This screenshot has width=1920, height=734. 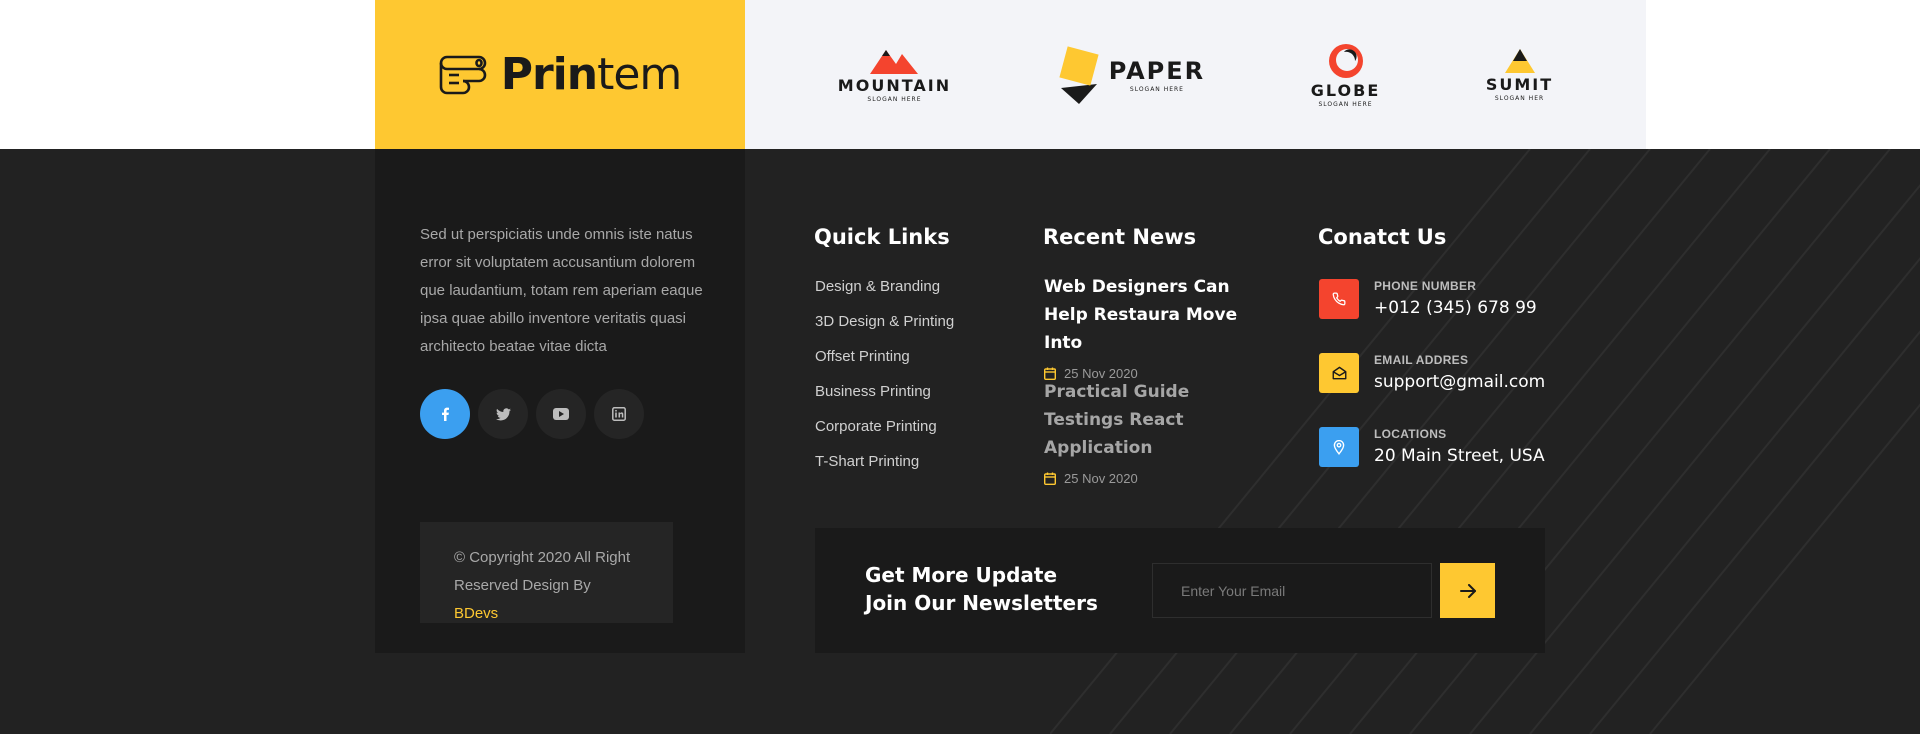 What do you see at coordinates (1519, 74) in the screenshot?
I see `brand-sumit: SUMIT SLOGAN HER` at bounding box center [1519, 74].